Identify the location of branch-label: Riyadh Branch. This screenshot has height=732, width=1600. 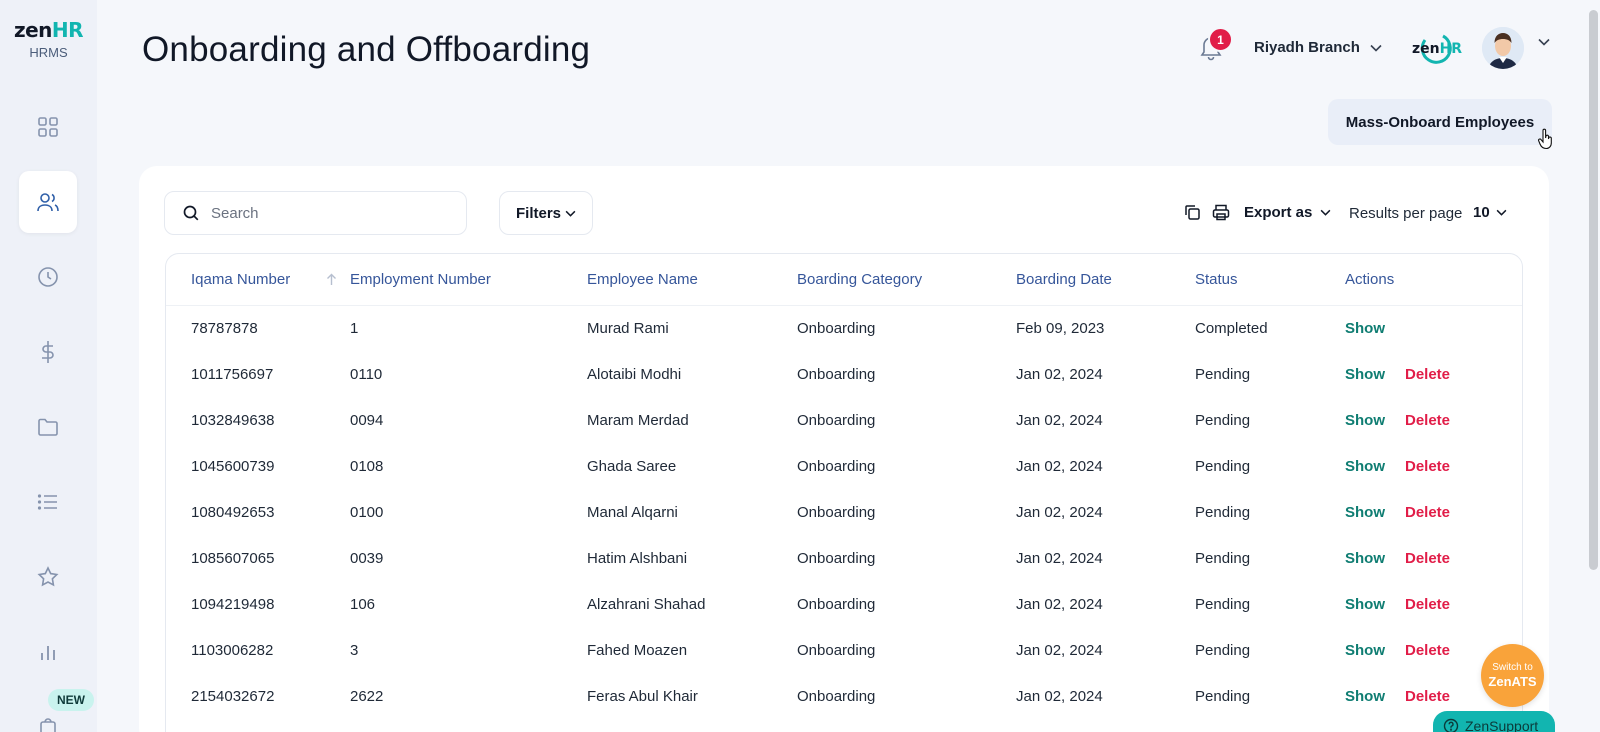
(1307, 47).